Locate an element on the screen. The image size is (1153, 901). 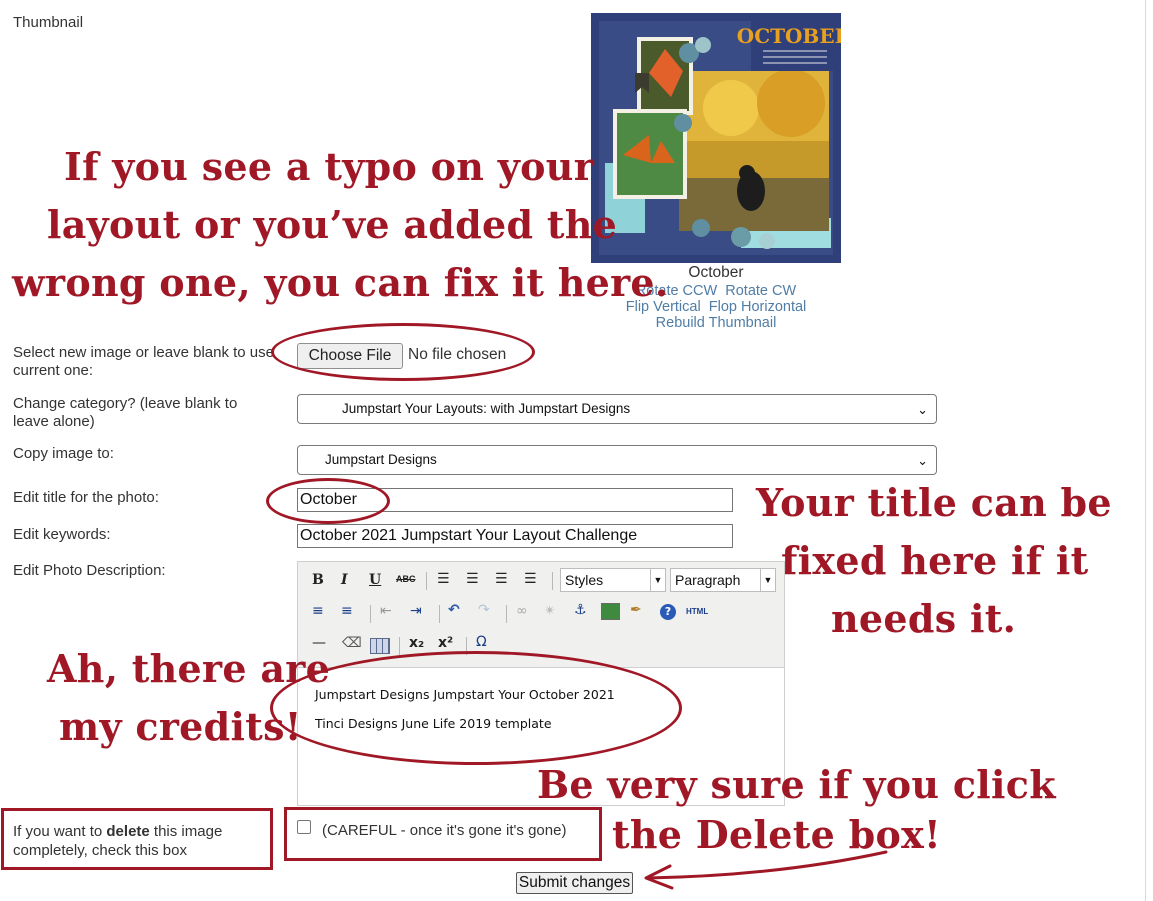
annotation-credits-line1: Ah, there are is located at coordinates (189, 668).